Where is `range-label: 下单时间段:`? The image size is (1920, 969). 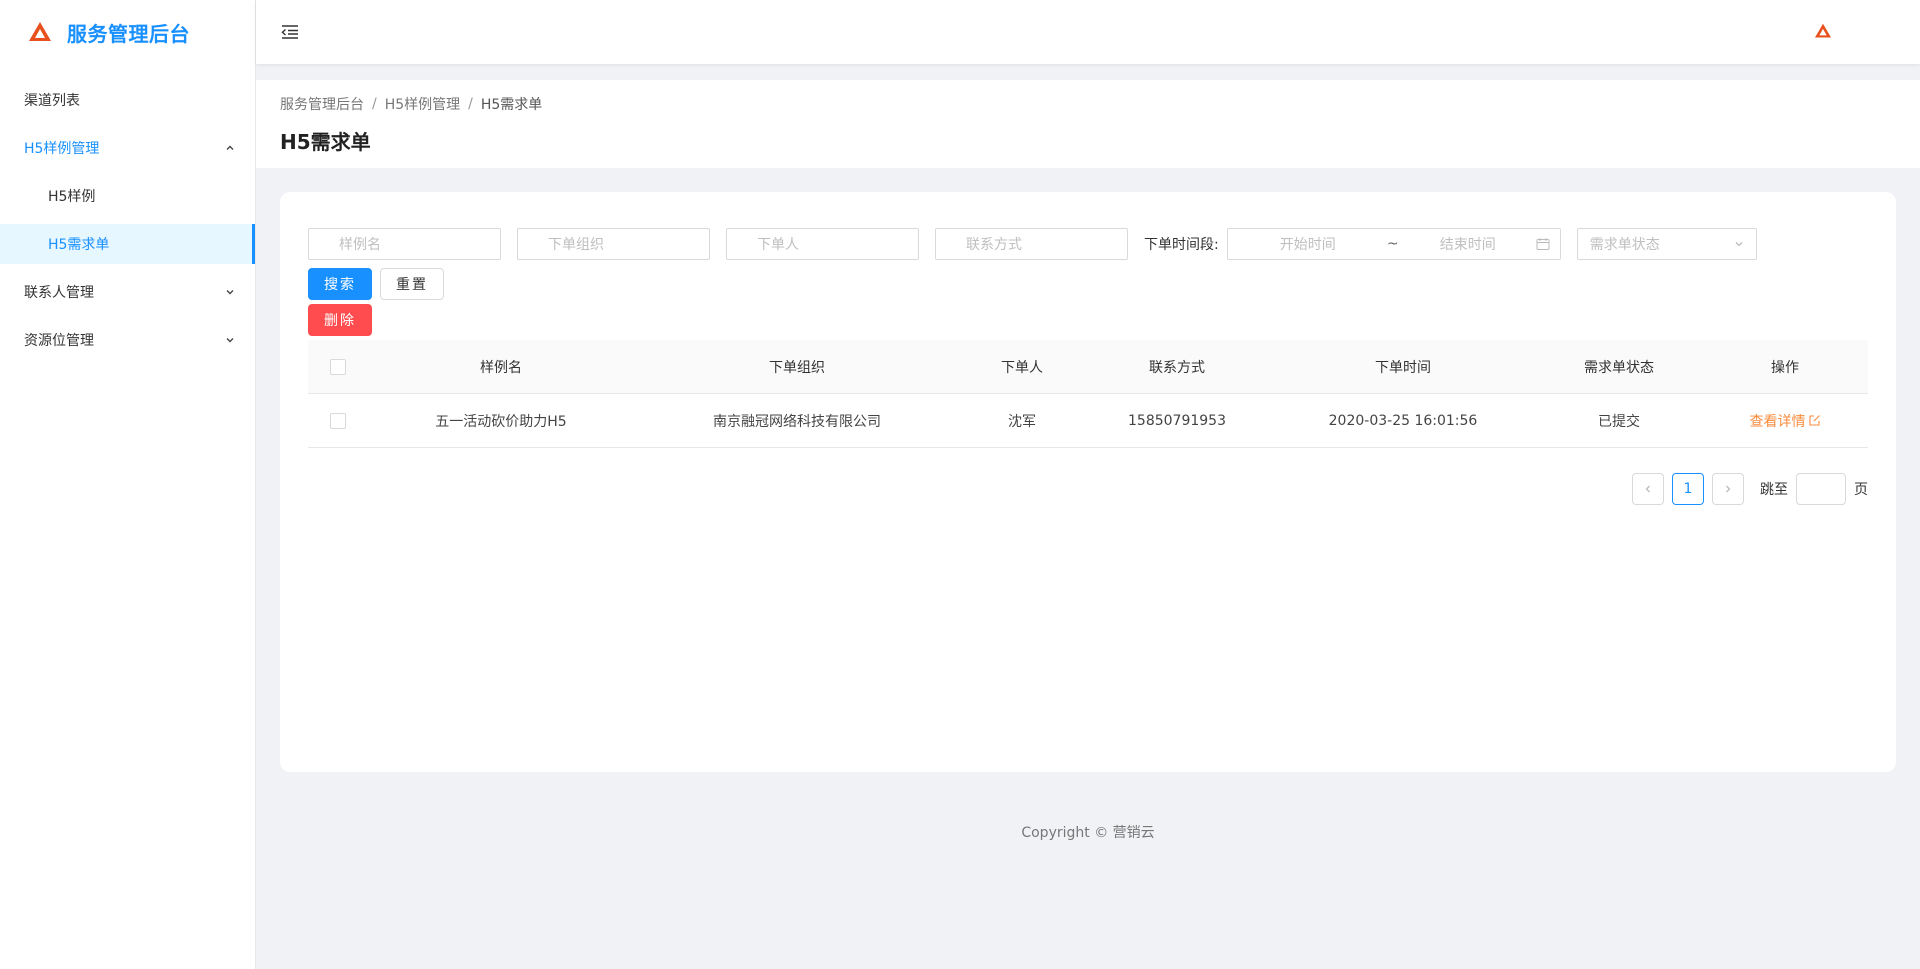
range-label: 下单时间段: is located at coordinates (1181, 245).